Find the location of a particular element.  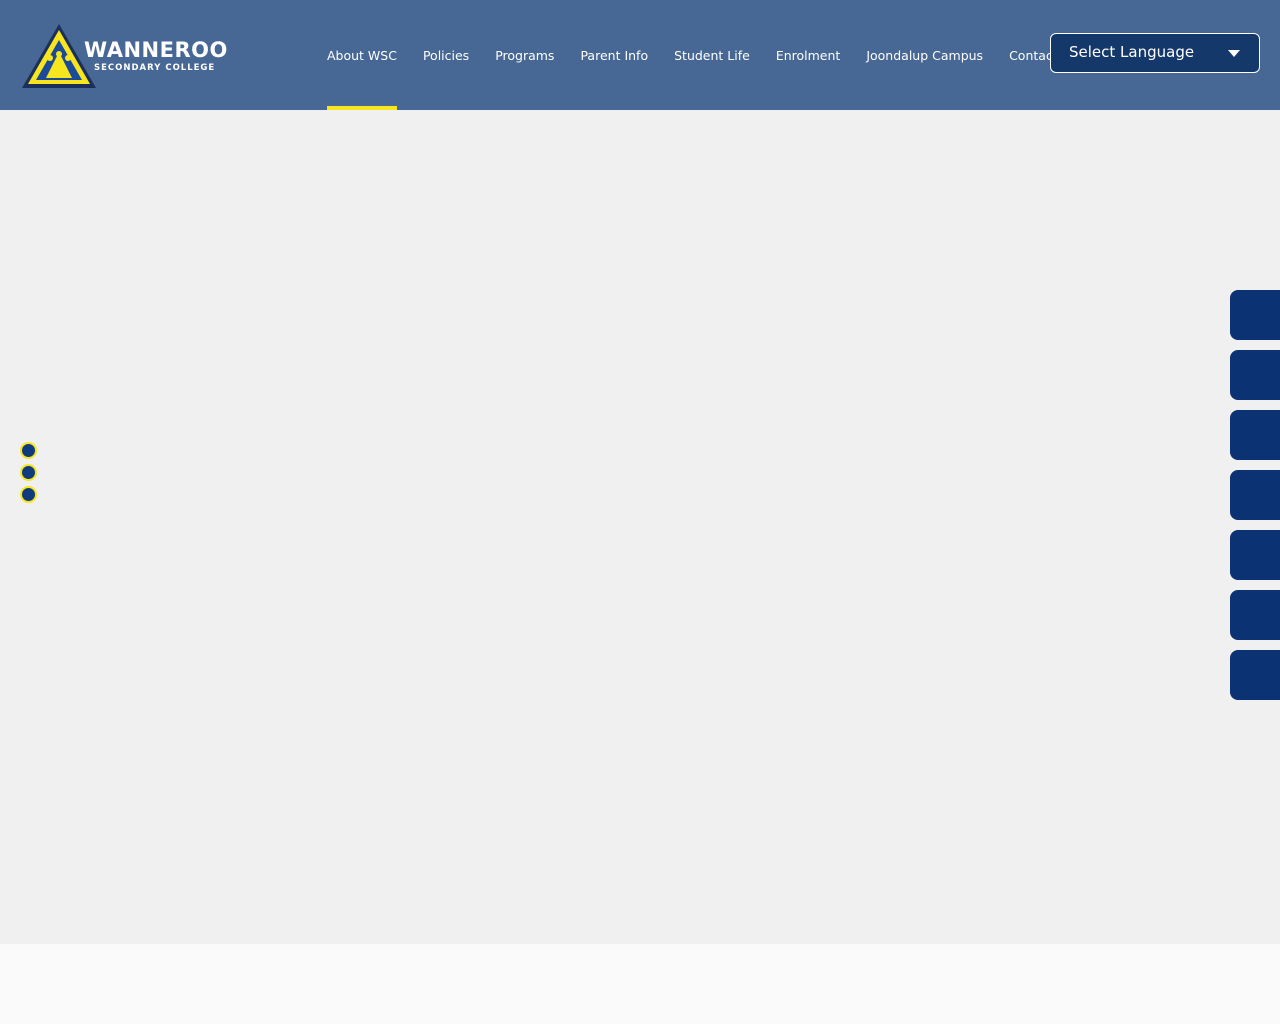

nav-item-parent-info: Parent Info is located at coordinates (614, 55).